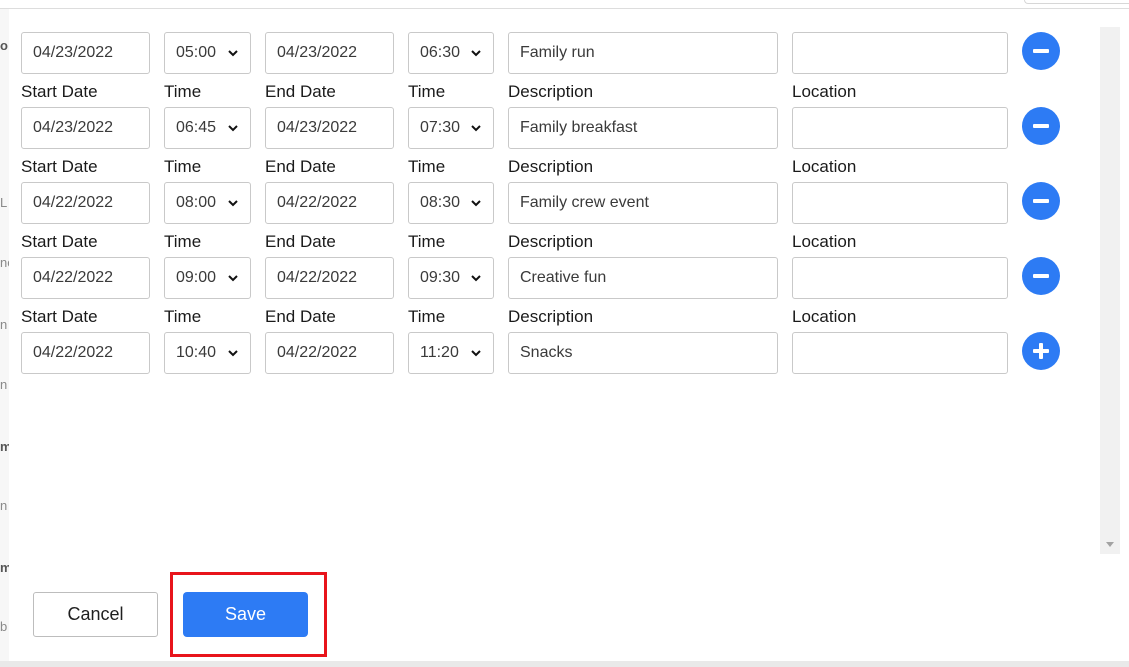 Image resolution: width=1129 pixels, height=667 pixels. What do you see at coordinates (196, 52) in the screenshot?
I see `start-time-value: 05:00` at bounding box center [196, 52].